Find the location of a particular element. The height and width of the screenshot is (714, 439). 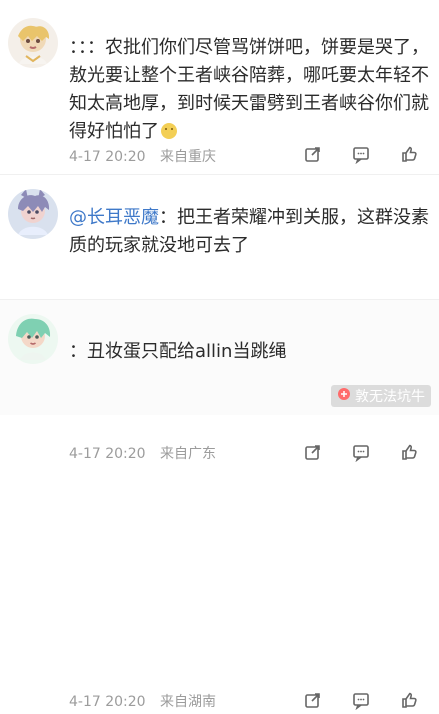

comment-text: ：丑妆蛋只配给allin当跳绳 is located at coordinates (249, 352).